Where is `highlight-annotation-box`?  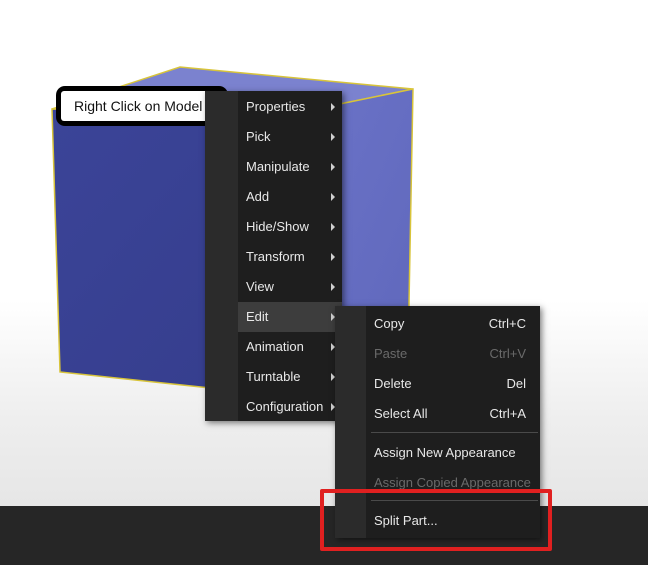
highlight-annotation-box is located at coordinates (436, 520).